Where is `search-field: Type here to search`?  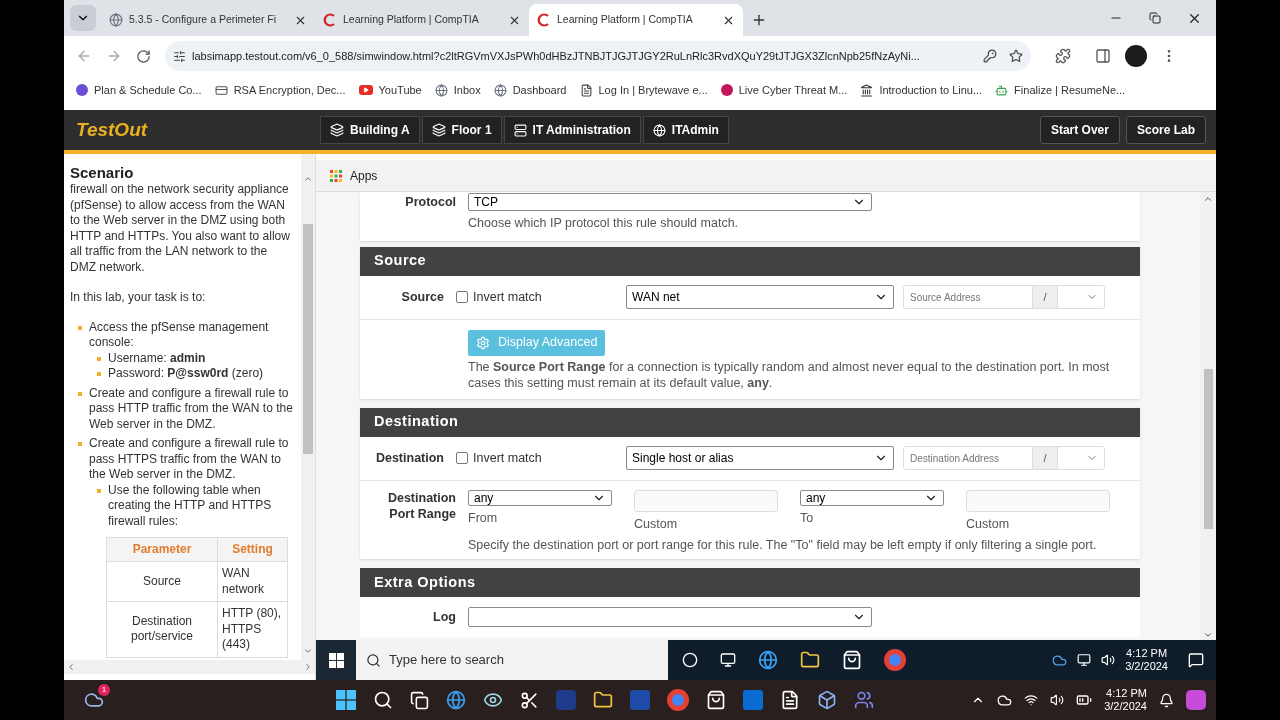 search-field: Type here to search is located at coordinates (512, 660).